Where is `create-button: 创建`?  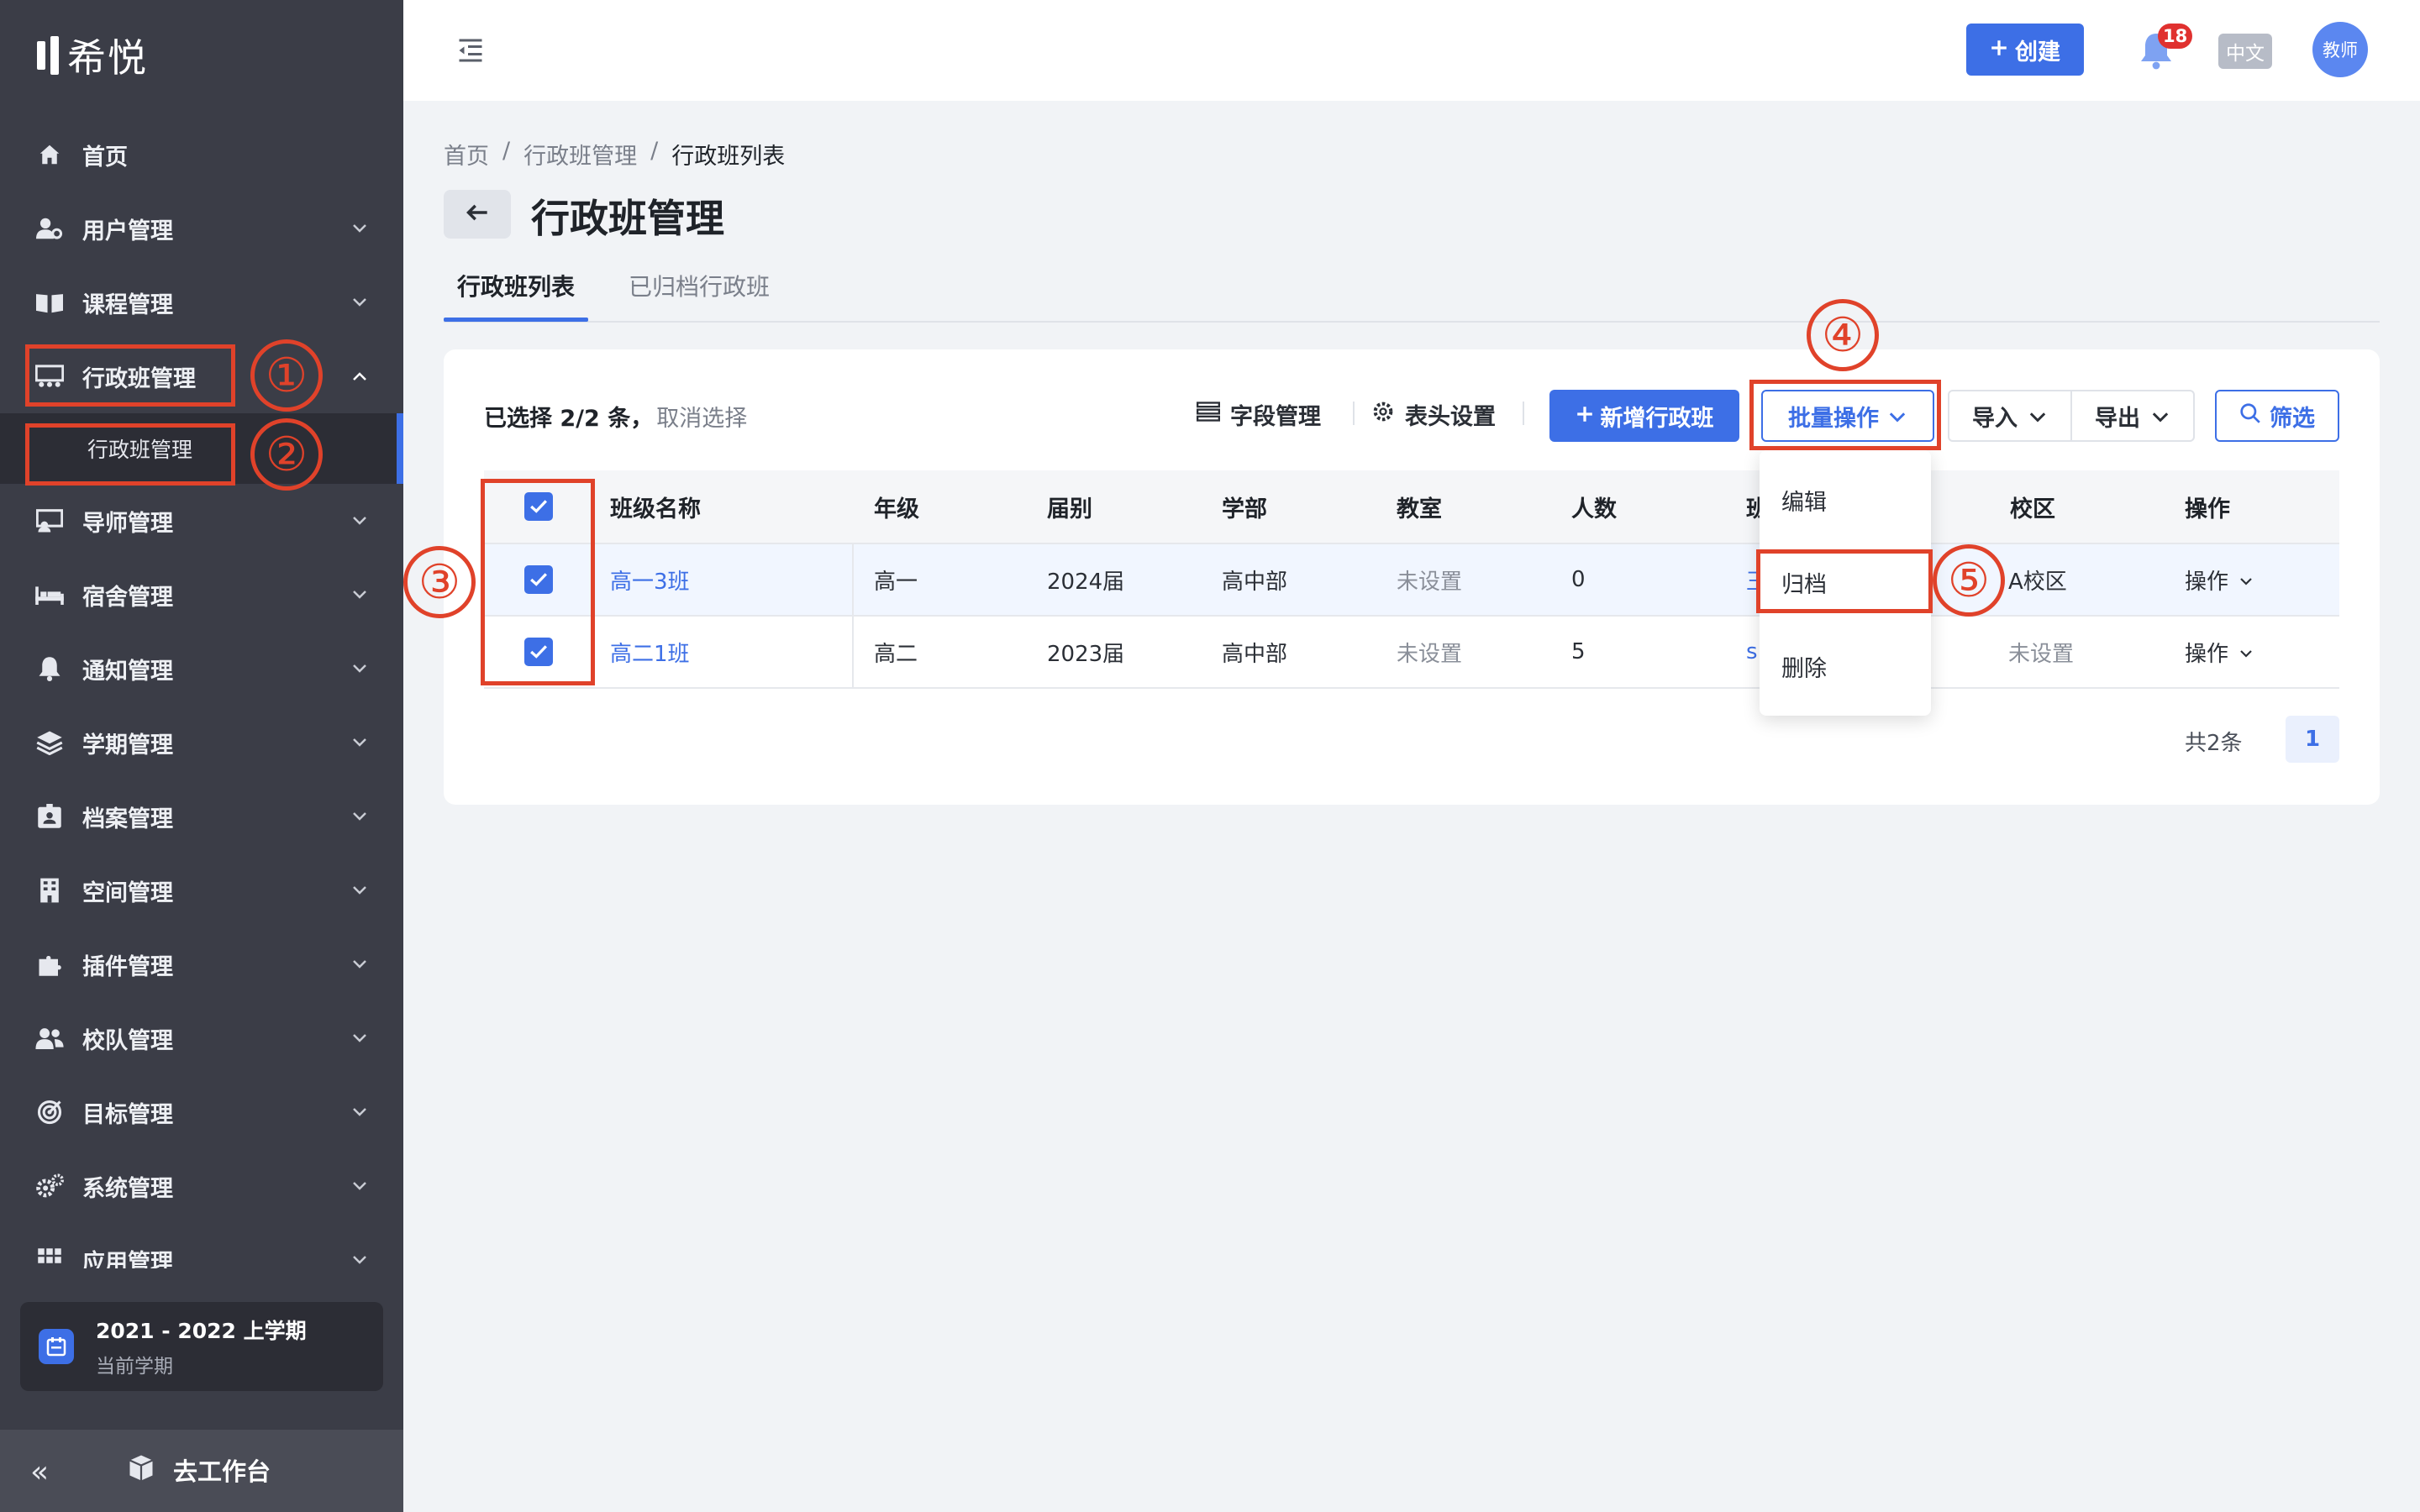
create-button: 创建 is located at coordinates (2025, 50).